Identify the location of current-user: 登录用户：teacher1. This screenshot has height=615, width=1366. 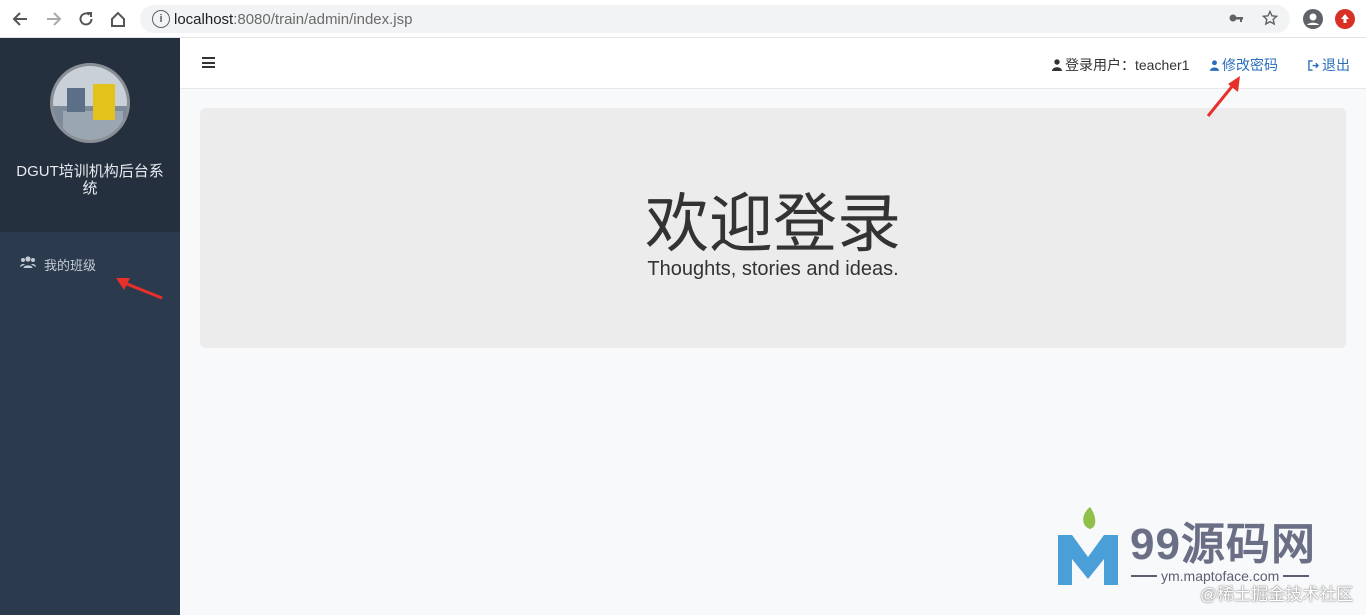
(1120, 65).